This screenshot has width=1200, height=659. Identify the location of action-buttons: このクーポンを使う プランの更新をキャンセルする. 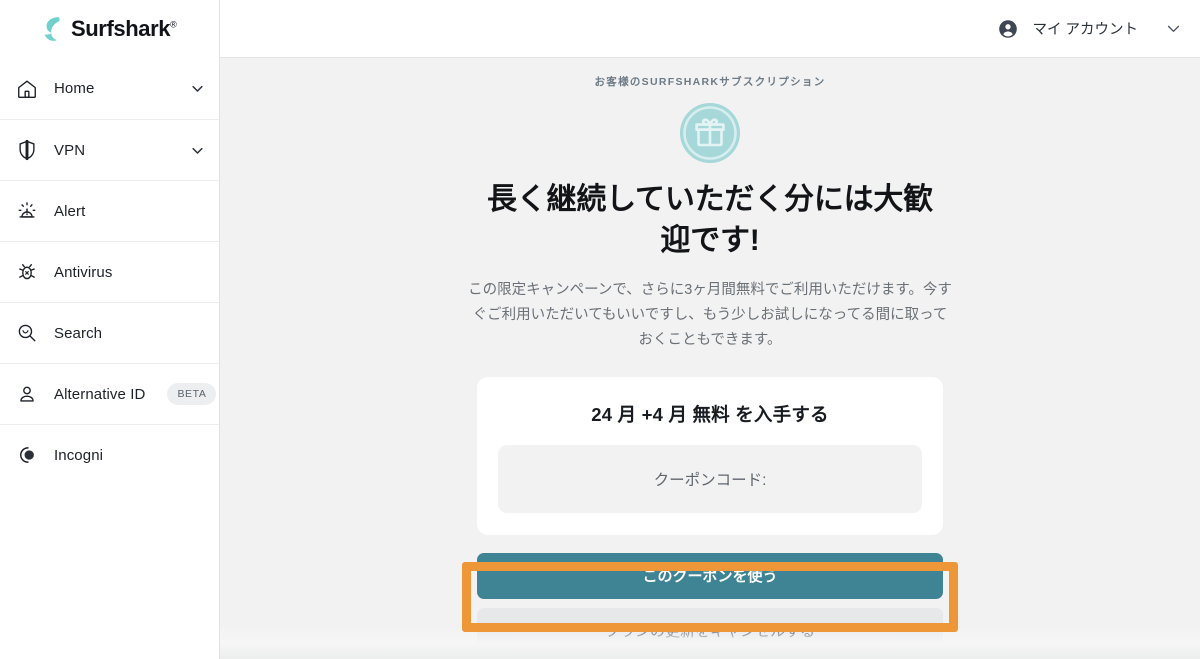
(710, 603).